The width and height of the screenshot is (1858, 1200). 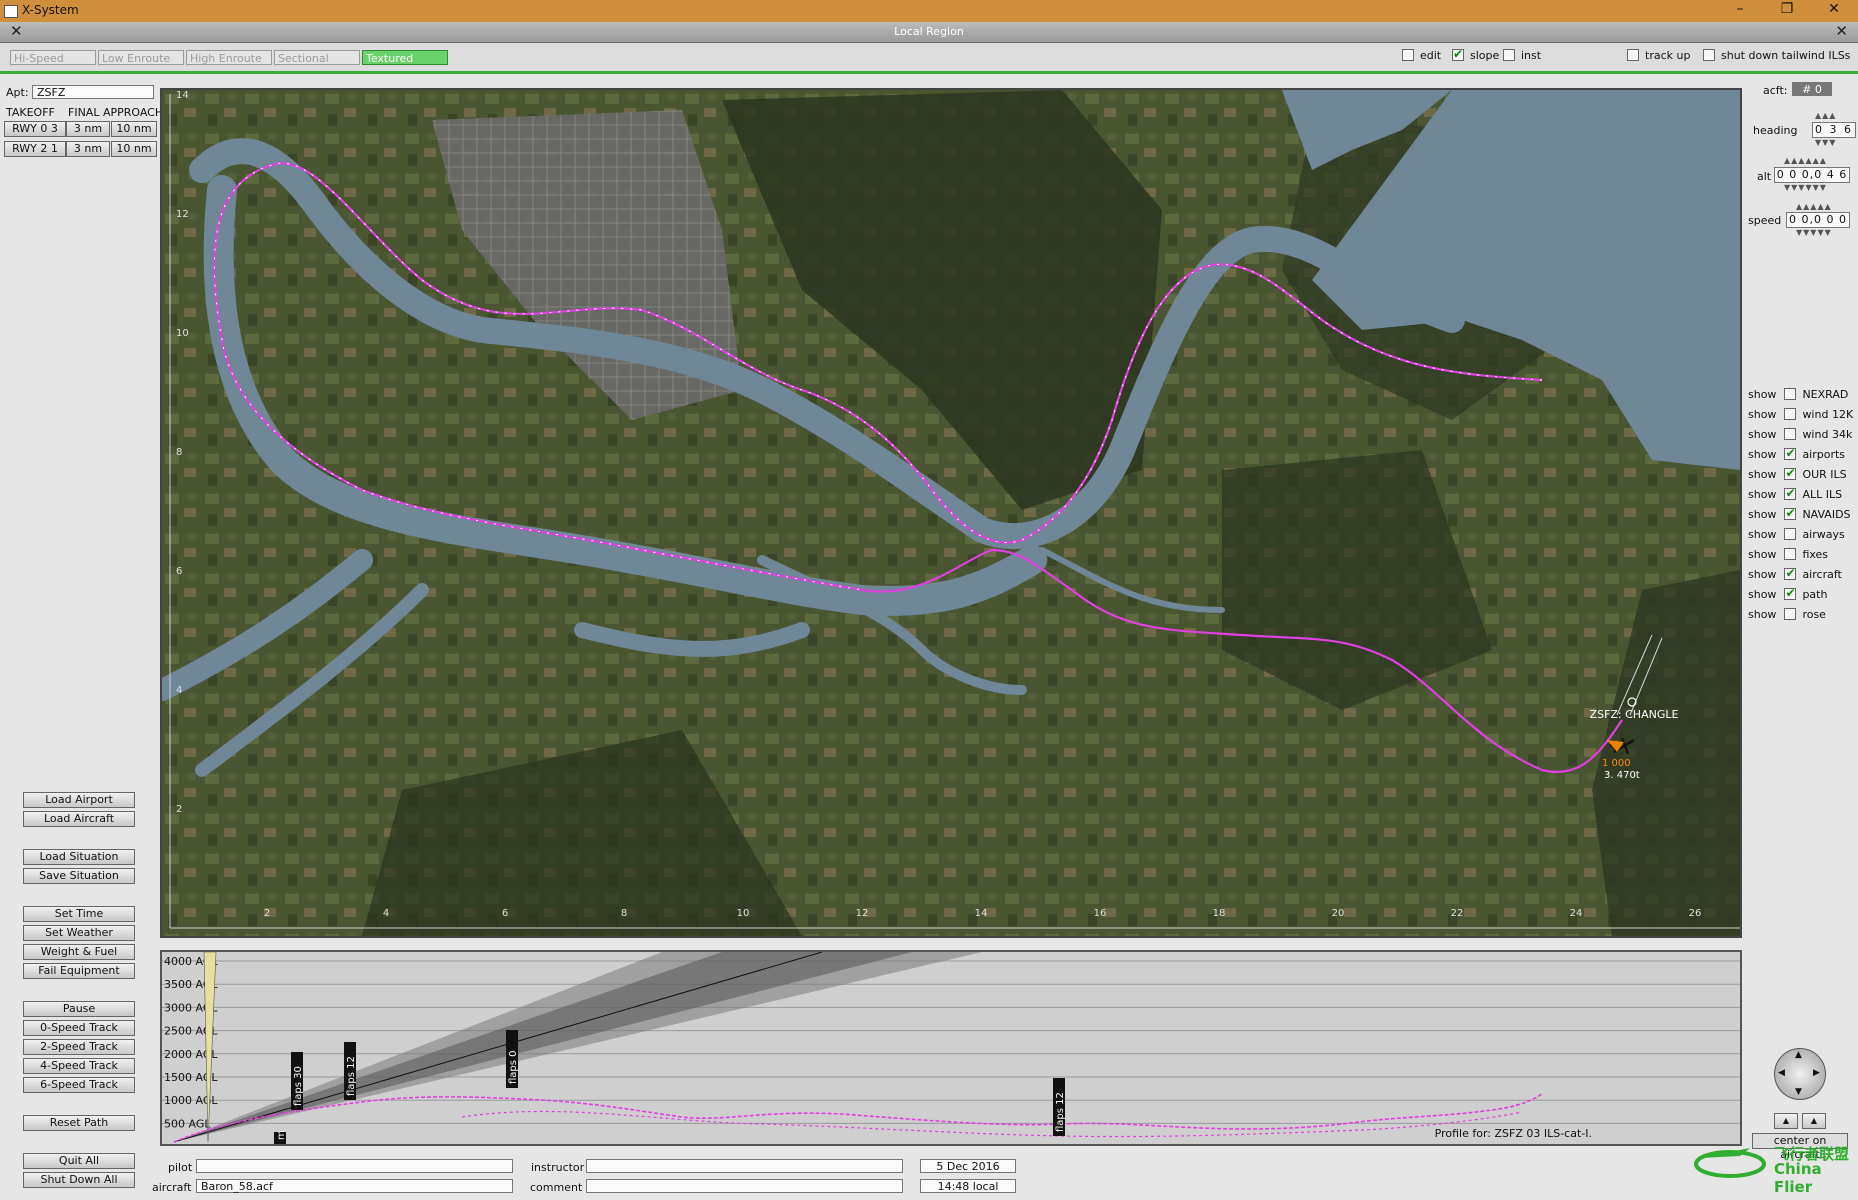 I want to click on fail-equipment-button: Fail Equipment, so click(x=79, y=971).